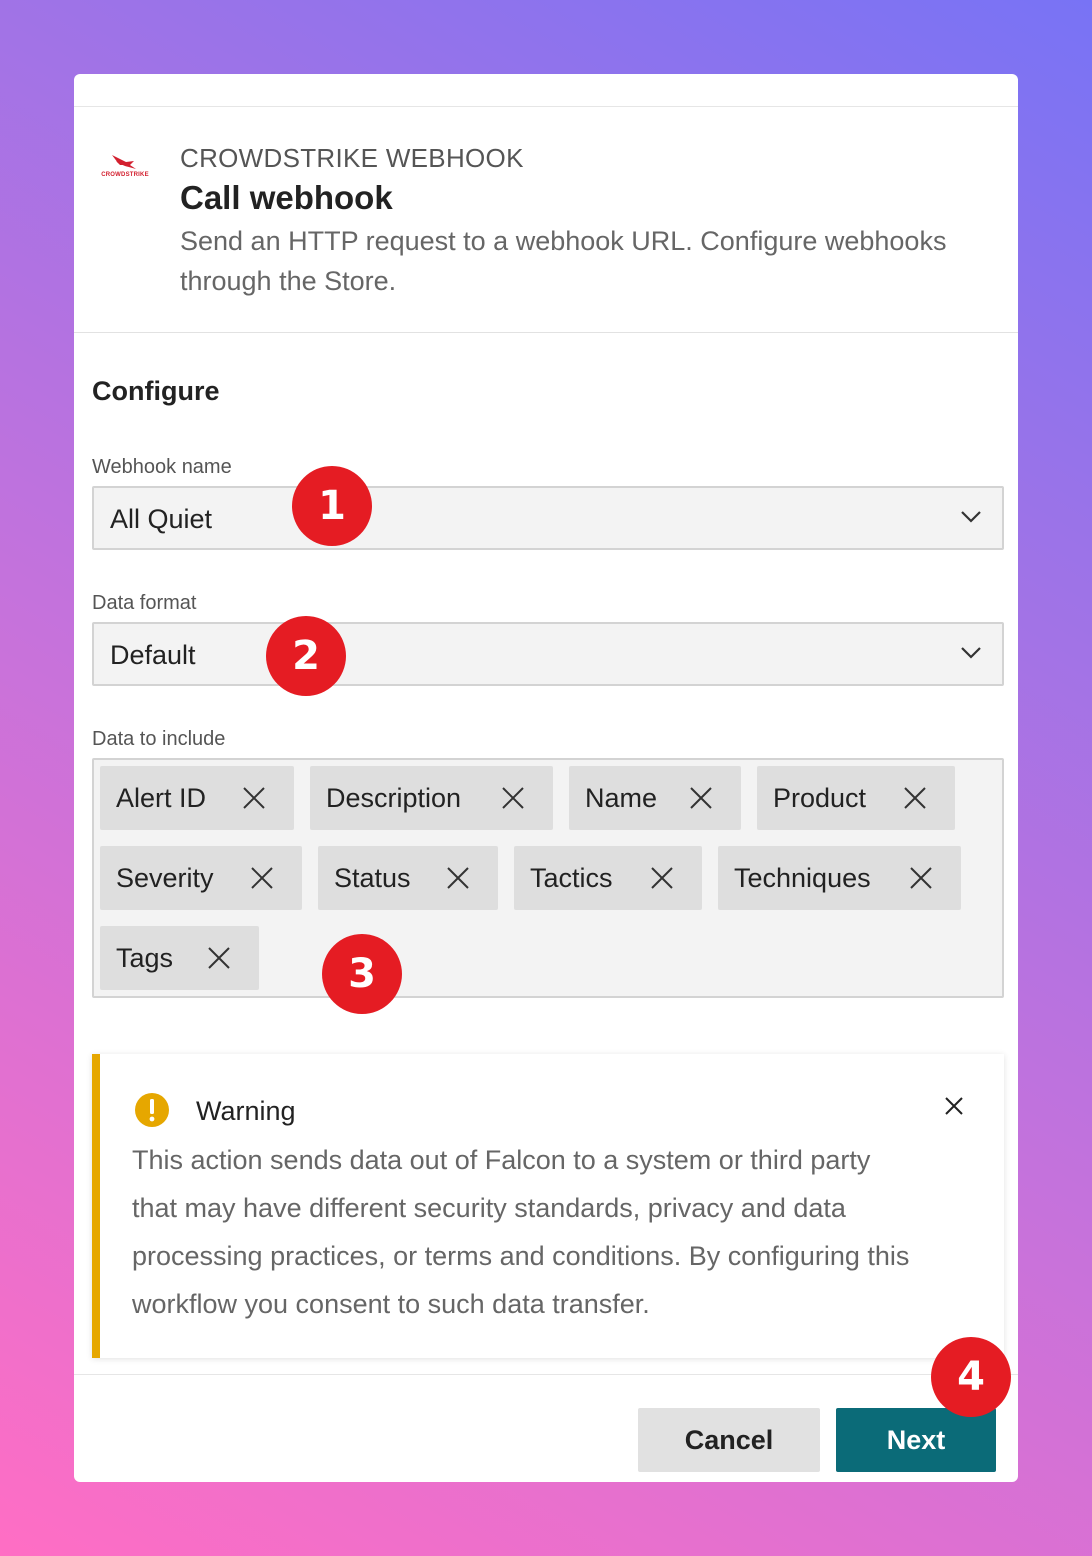 The image size is (1092, 1556). I want to click on data-format-select: Default, so click(548, 654).